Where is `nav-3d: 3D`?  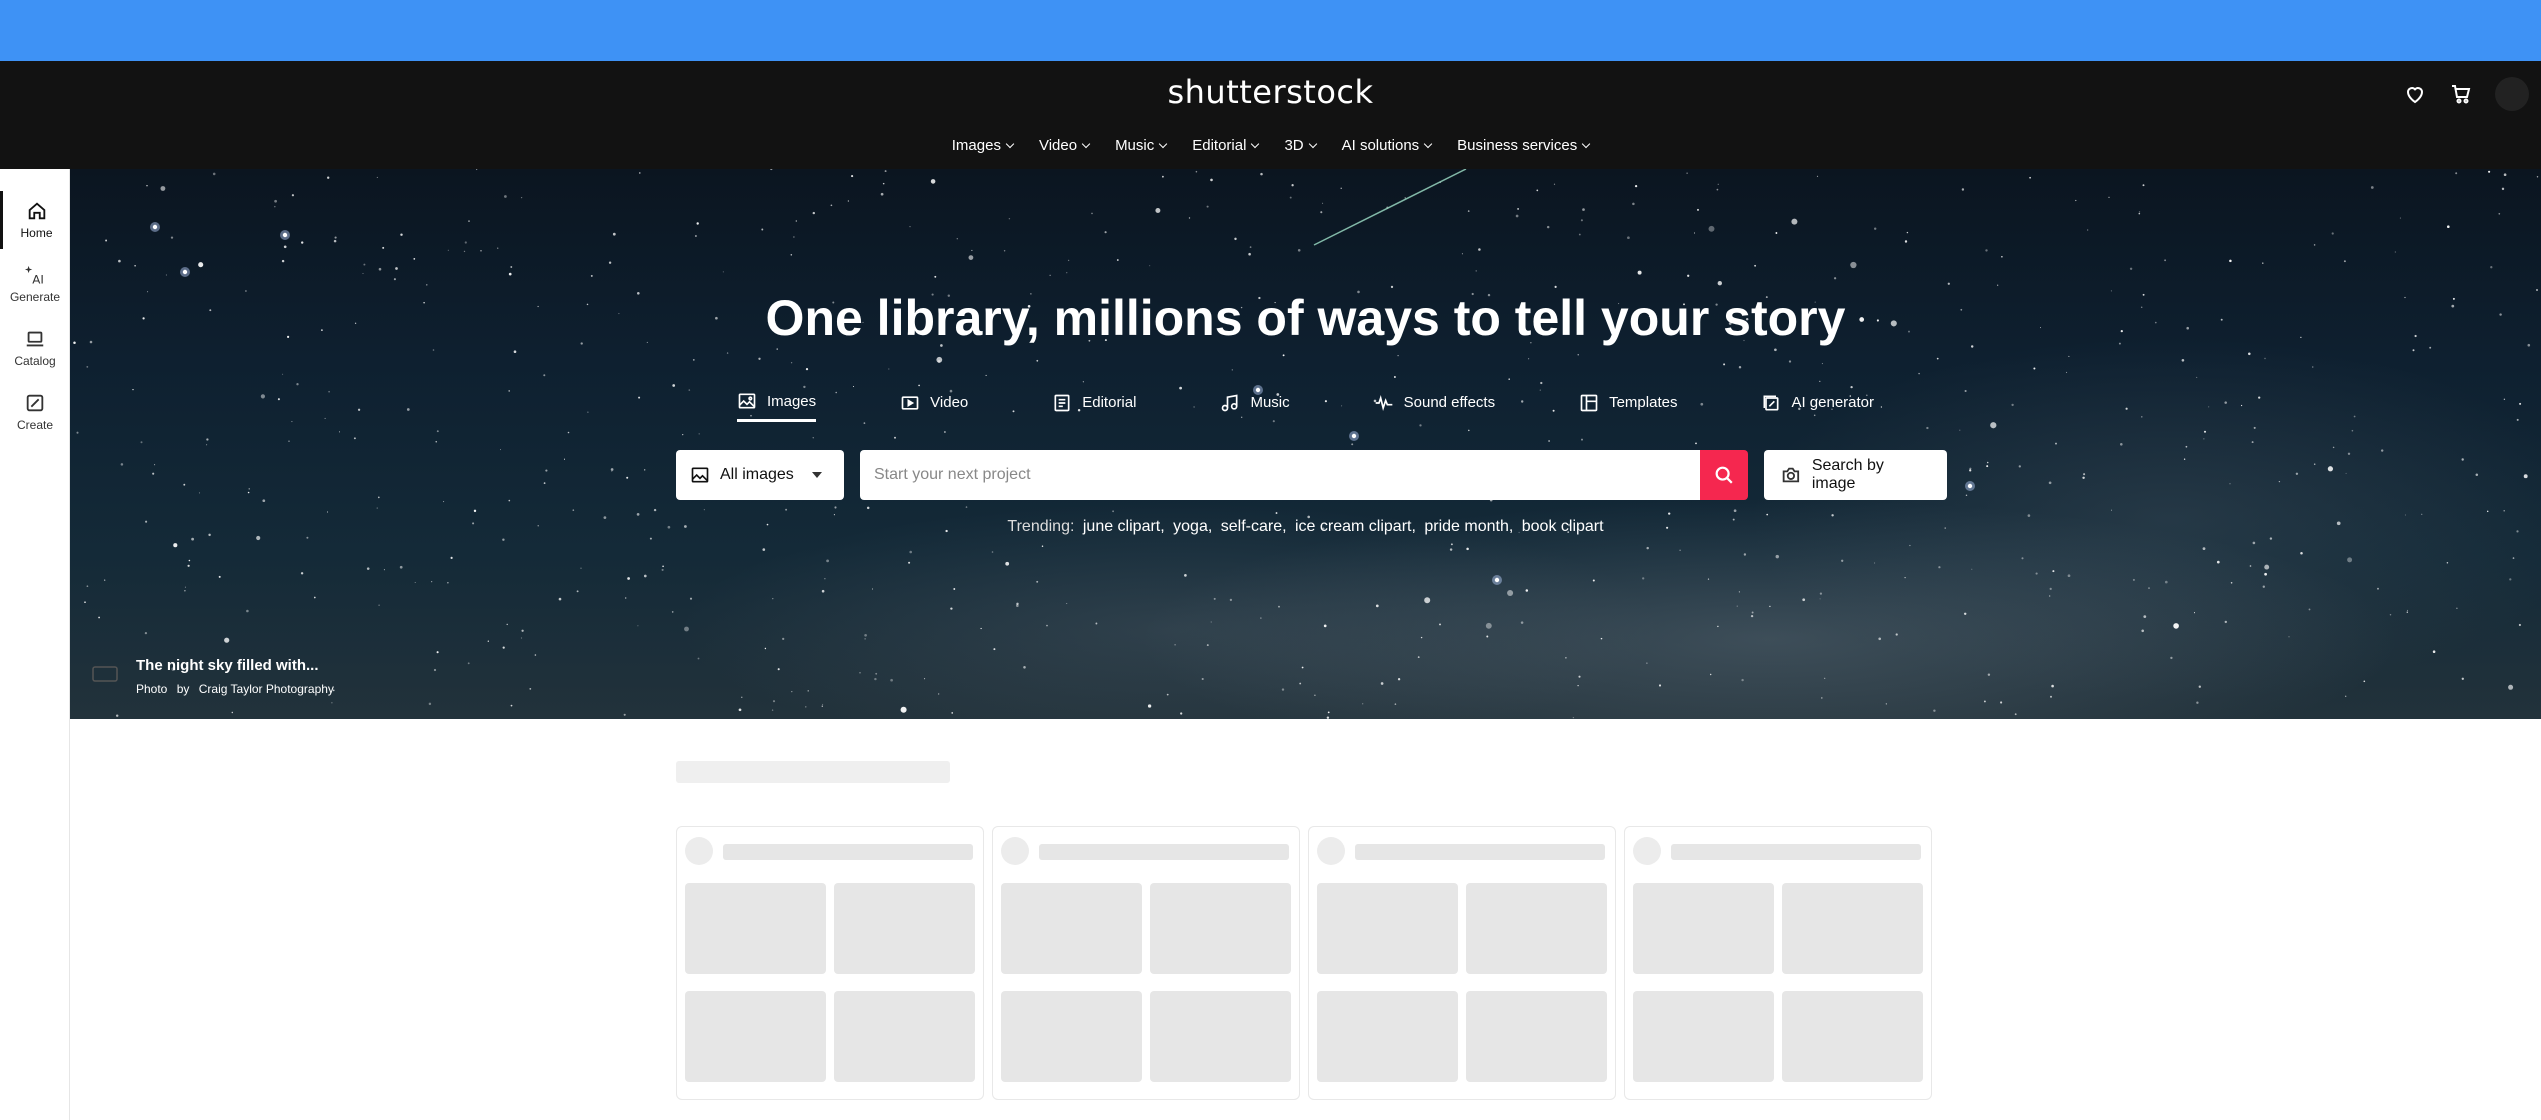
nav-3d: 3D is located at coordinates (1300, 145).